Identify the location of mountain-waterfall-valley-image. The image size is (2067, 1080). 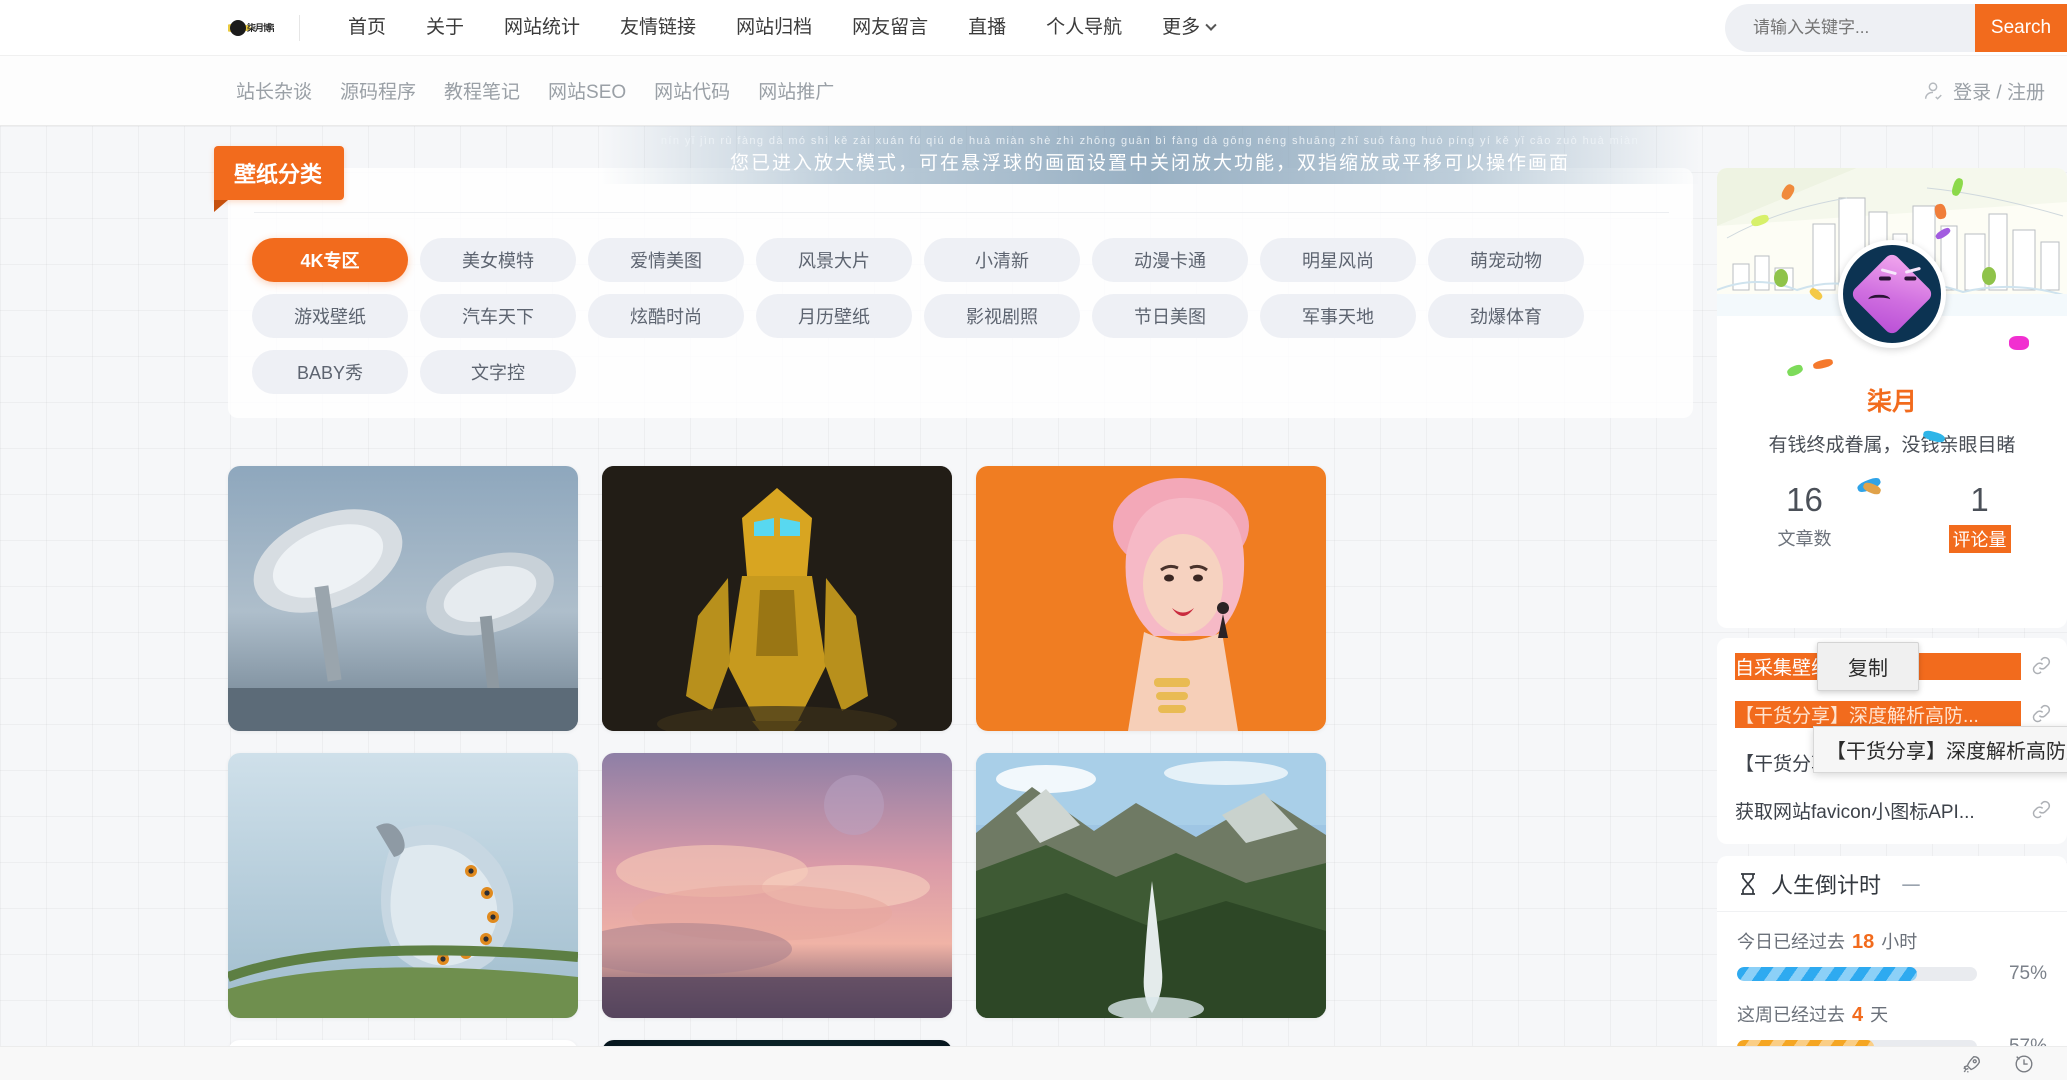
(1151, 885).